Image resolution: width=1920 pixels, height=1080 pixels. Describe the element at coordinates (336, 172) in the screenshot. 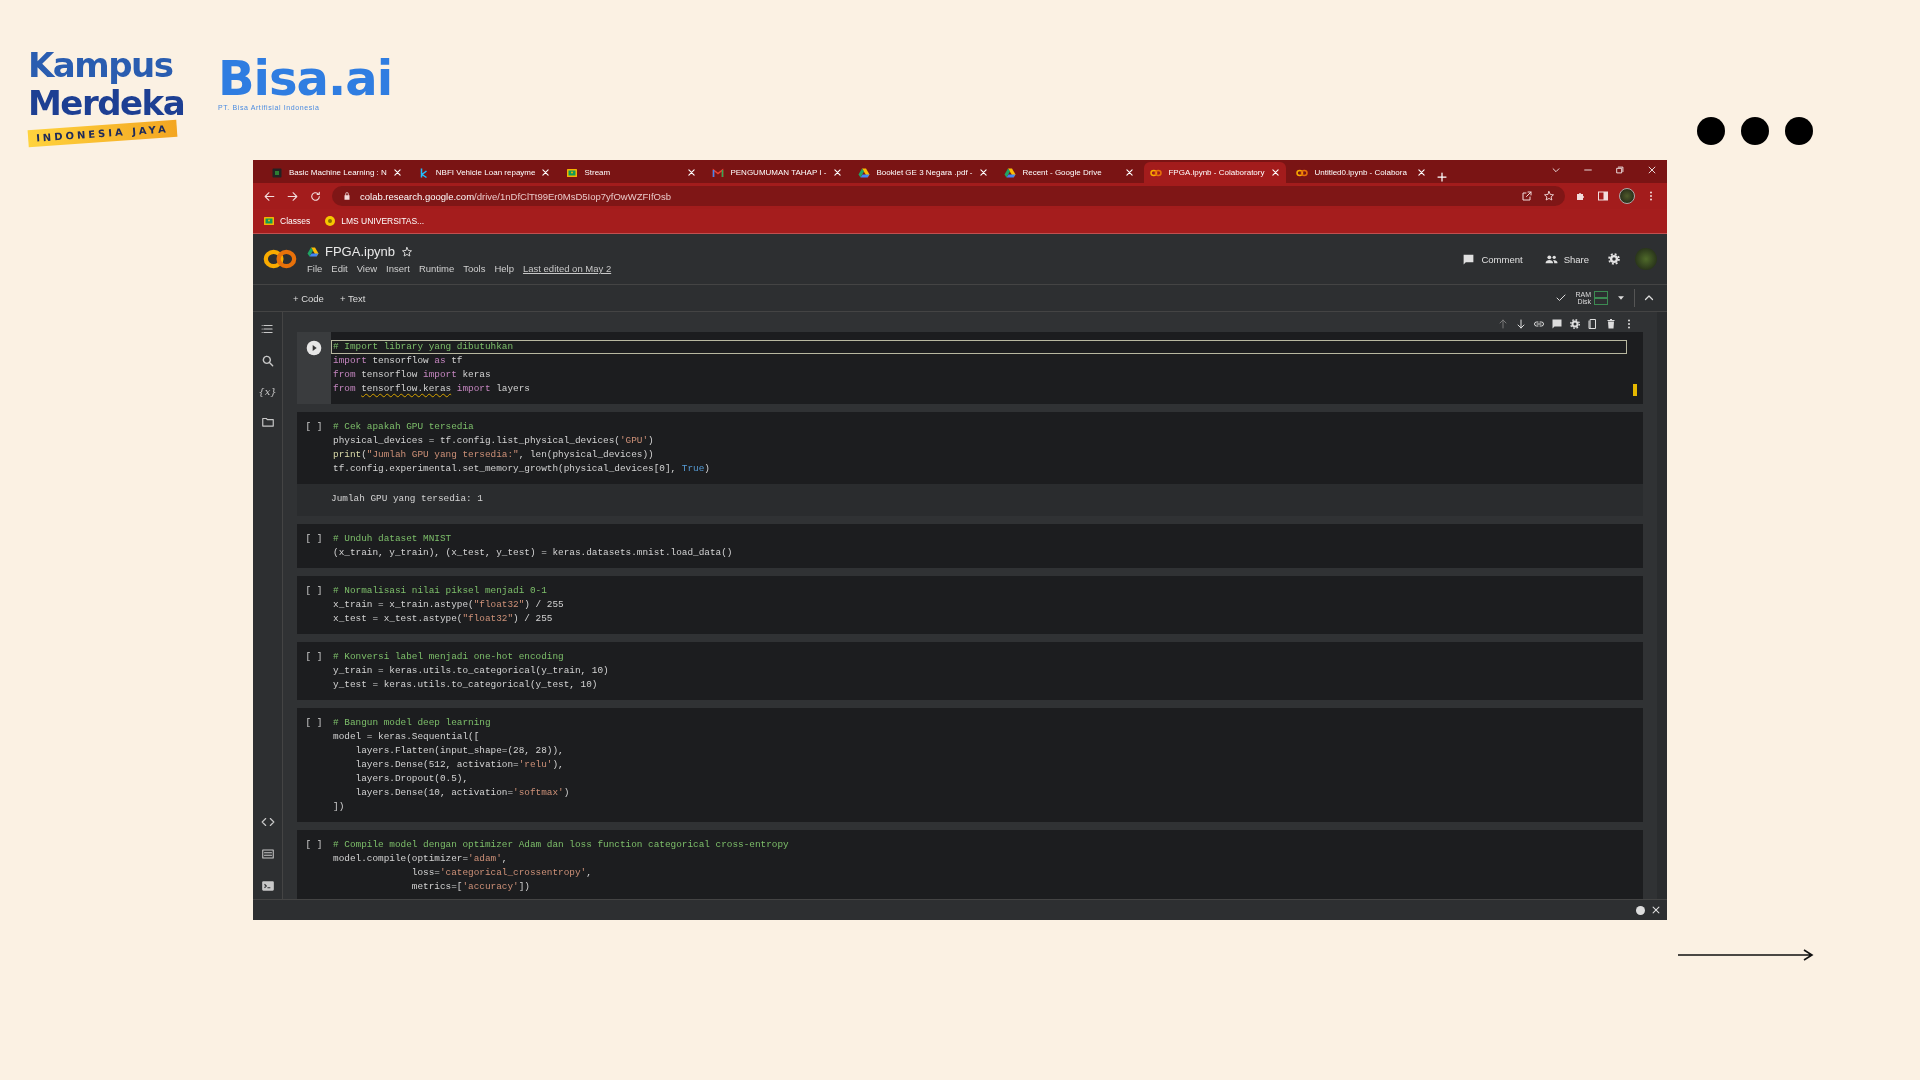

I see `browser-tab: Basic Machine Learning : N` at that location.